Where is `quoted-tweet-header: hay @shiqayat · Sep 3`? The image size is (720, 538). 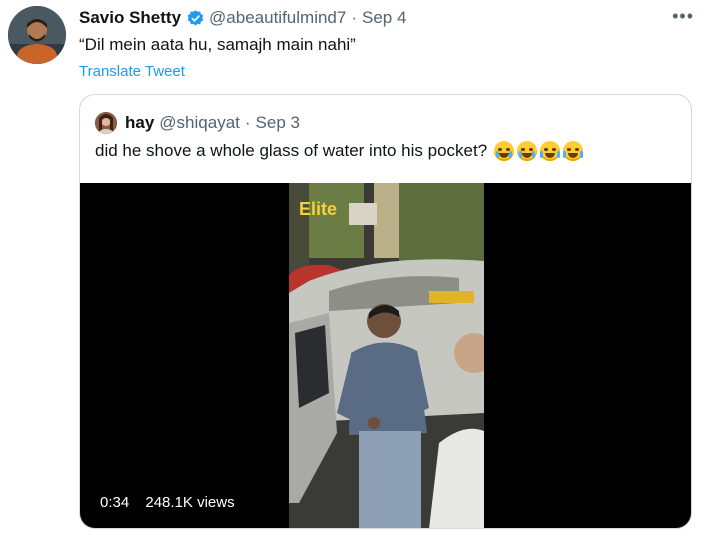
quoted-tweet-header: hay @shiqayat · Sep 3 is located at coordinates (197, 123).